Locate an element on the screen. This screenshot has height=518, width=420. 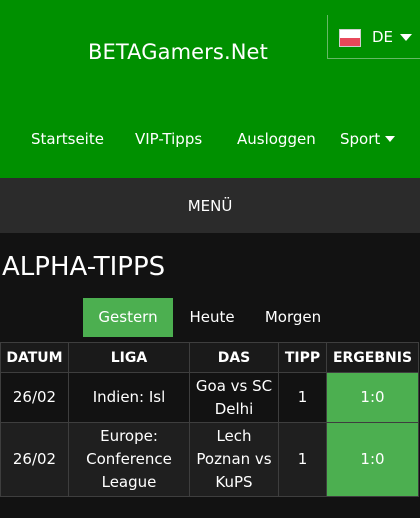
nav-sport-dropdown: Sport is located at coordinates (368, 139).